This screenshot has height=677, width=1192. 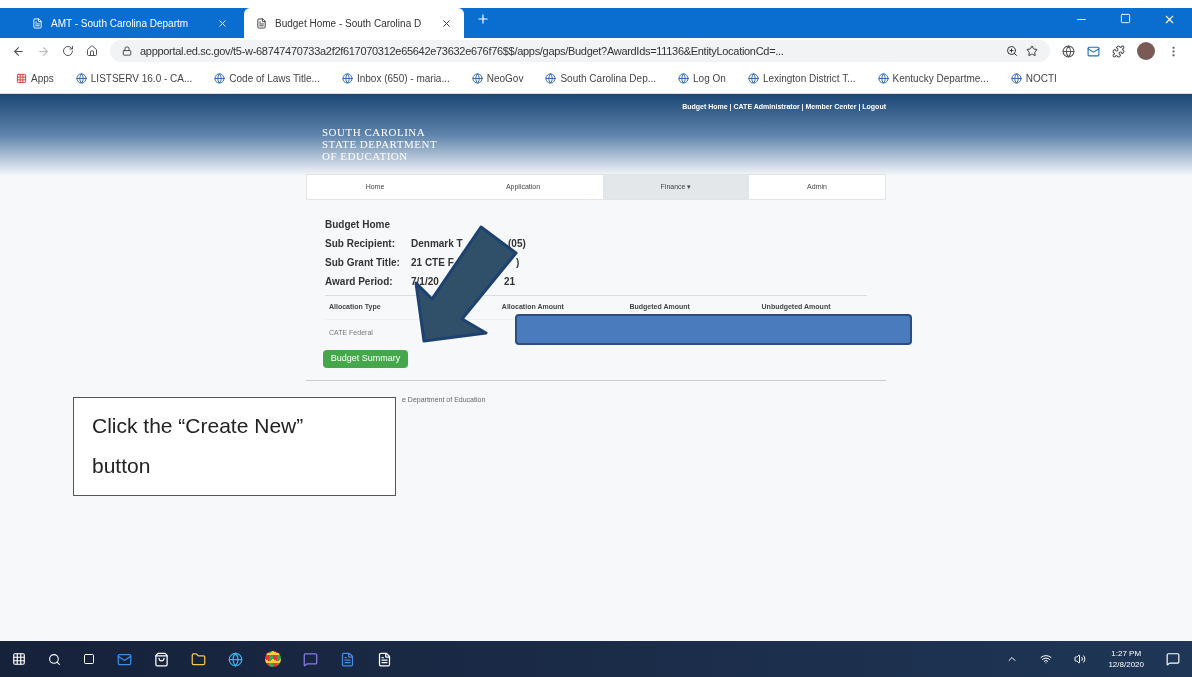 I want to click on logo-text: SOUTH CAROLINA, so click(x=374, y=132).